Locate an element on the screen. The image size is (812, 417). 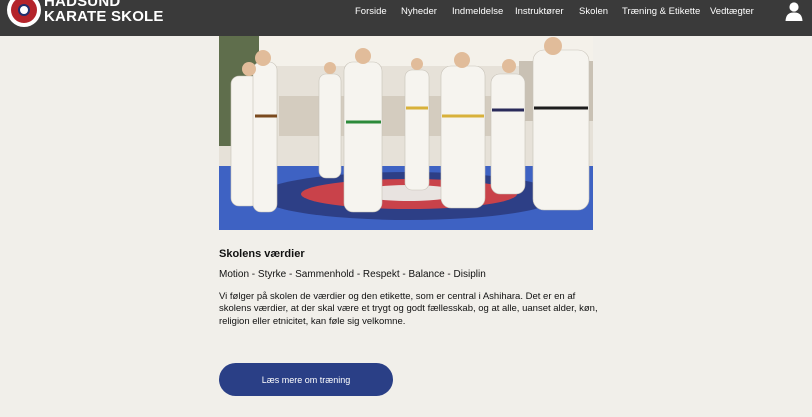
nav-item-forside: Forside is located at coordinates (371, 11).